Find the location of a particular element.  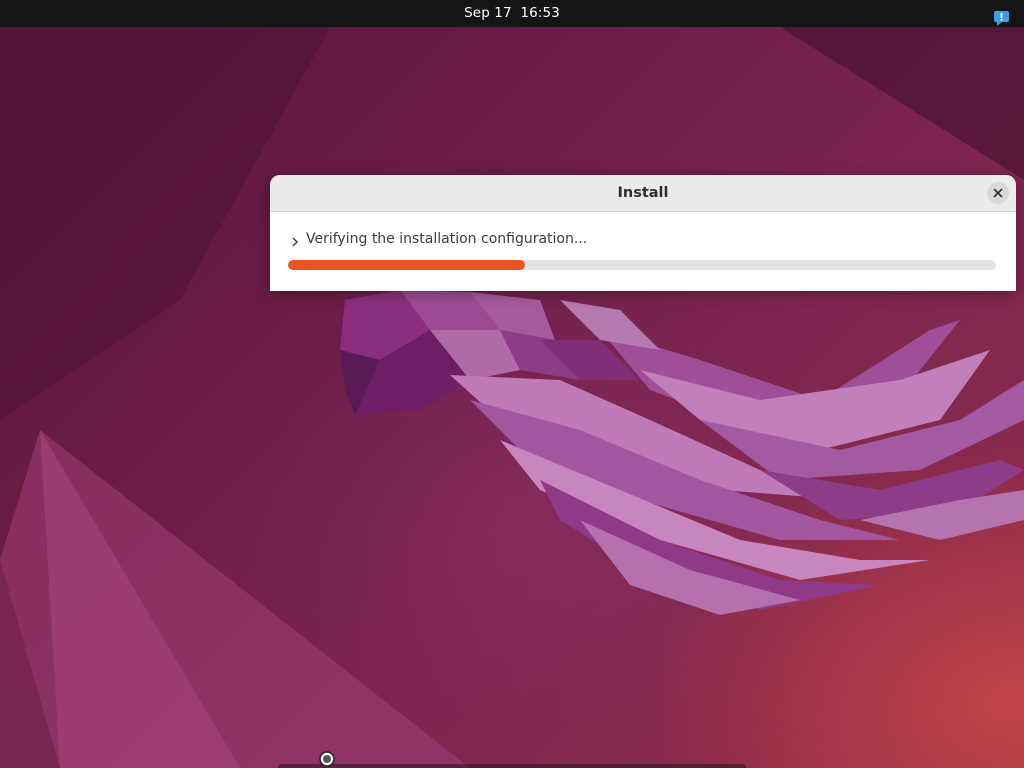

progress-bar-fill is located at coordinates (407, 265).